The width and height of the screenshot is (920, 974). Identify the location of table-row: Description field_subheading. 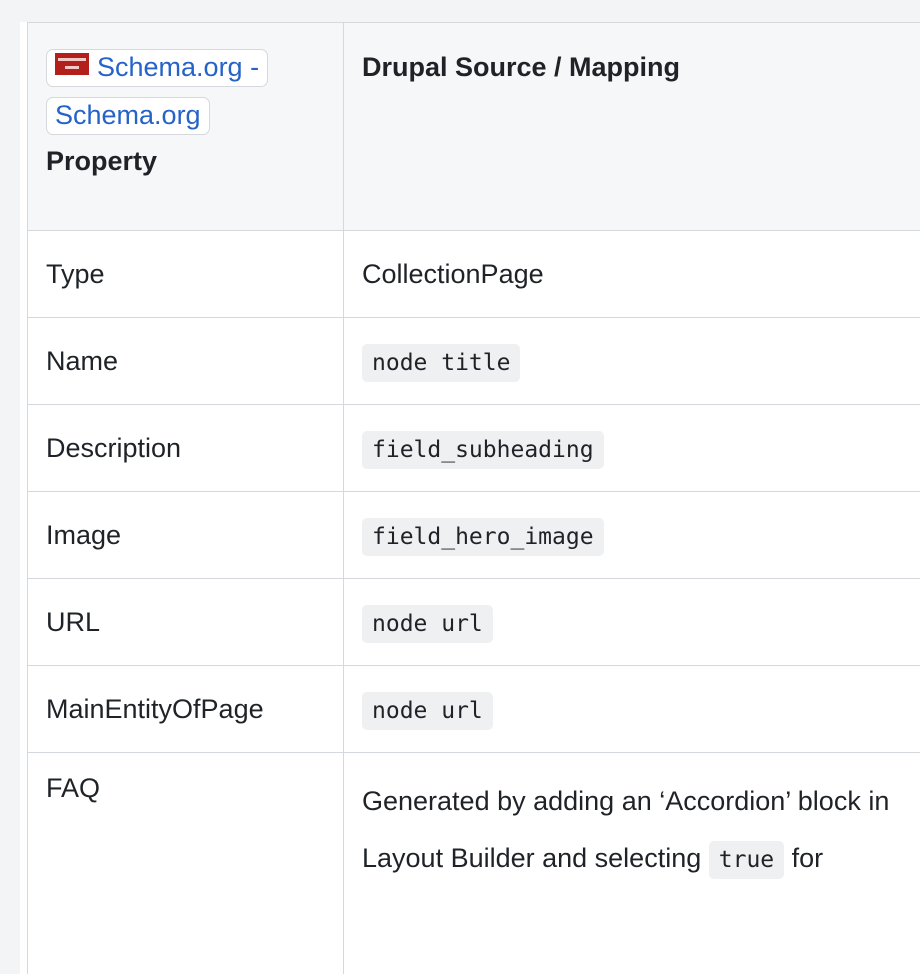
(473, 448).